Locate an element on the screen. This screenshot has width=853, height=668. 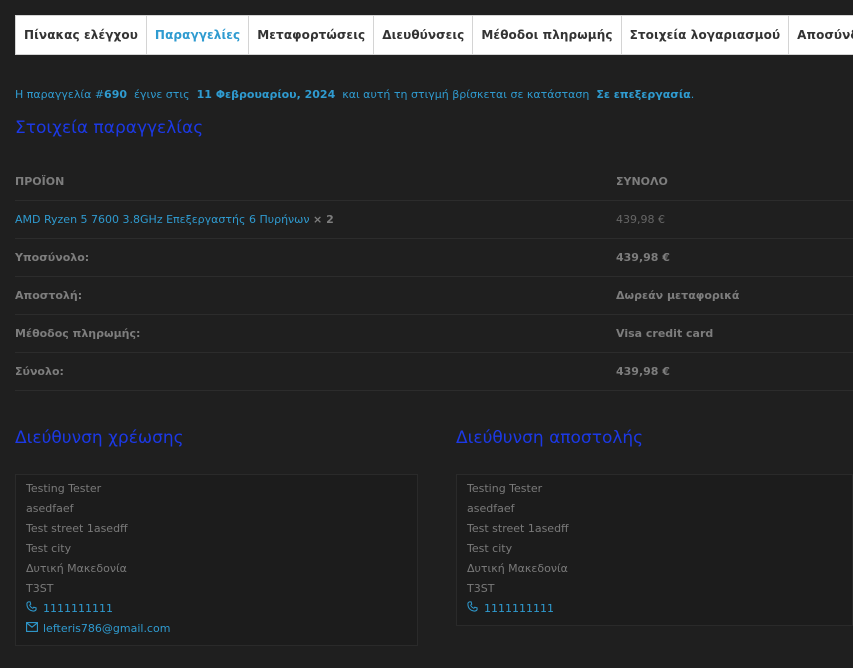
order-details-heading: Στοιχεία παραγγελίας is located at coordinates (109, 128).